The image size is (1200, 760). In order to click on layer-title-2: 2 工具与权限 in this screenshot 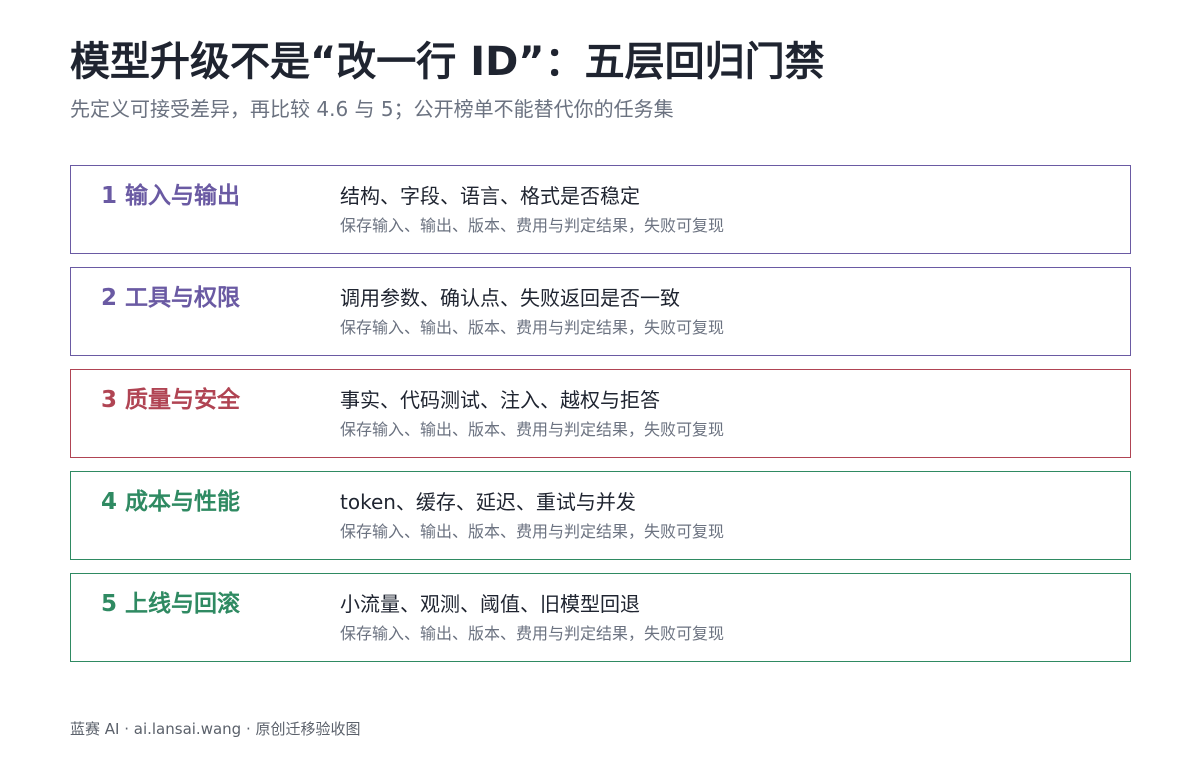, I will do `click(171, 298)`.